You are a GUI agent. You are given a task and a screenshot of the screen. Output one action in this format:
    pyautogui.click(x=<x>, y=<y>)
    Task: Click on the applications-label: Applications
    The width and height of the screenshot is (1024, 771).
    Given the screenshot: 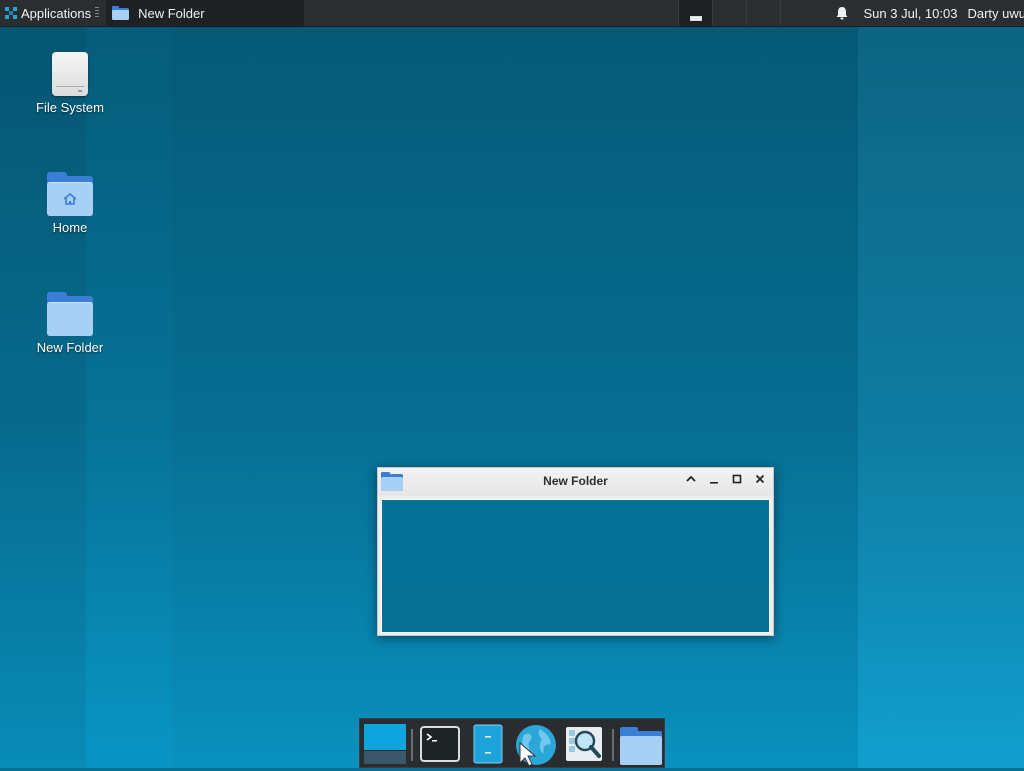 What is the action you would take?
    pyautogui.click(x=56, y=13)
    